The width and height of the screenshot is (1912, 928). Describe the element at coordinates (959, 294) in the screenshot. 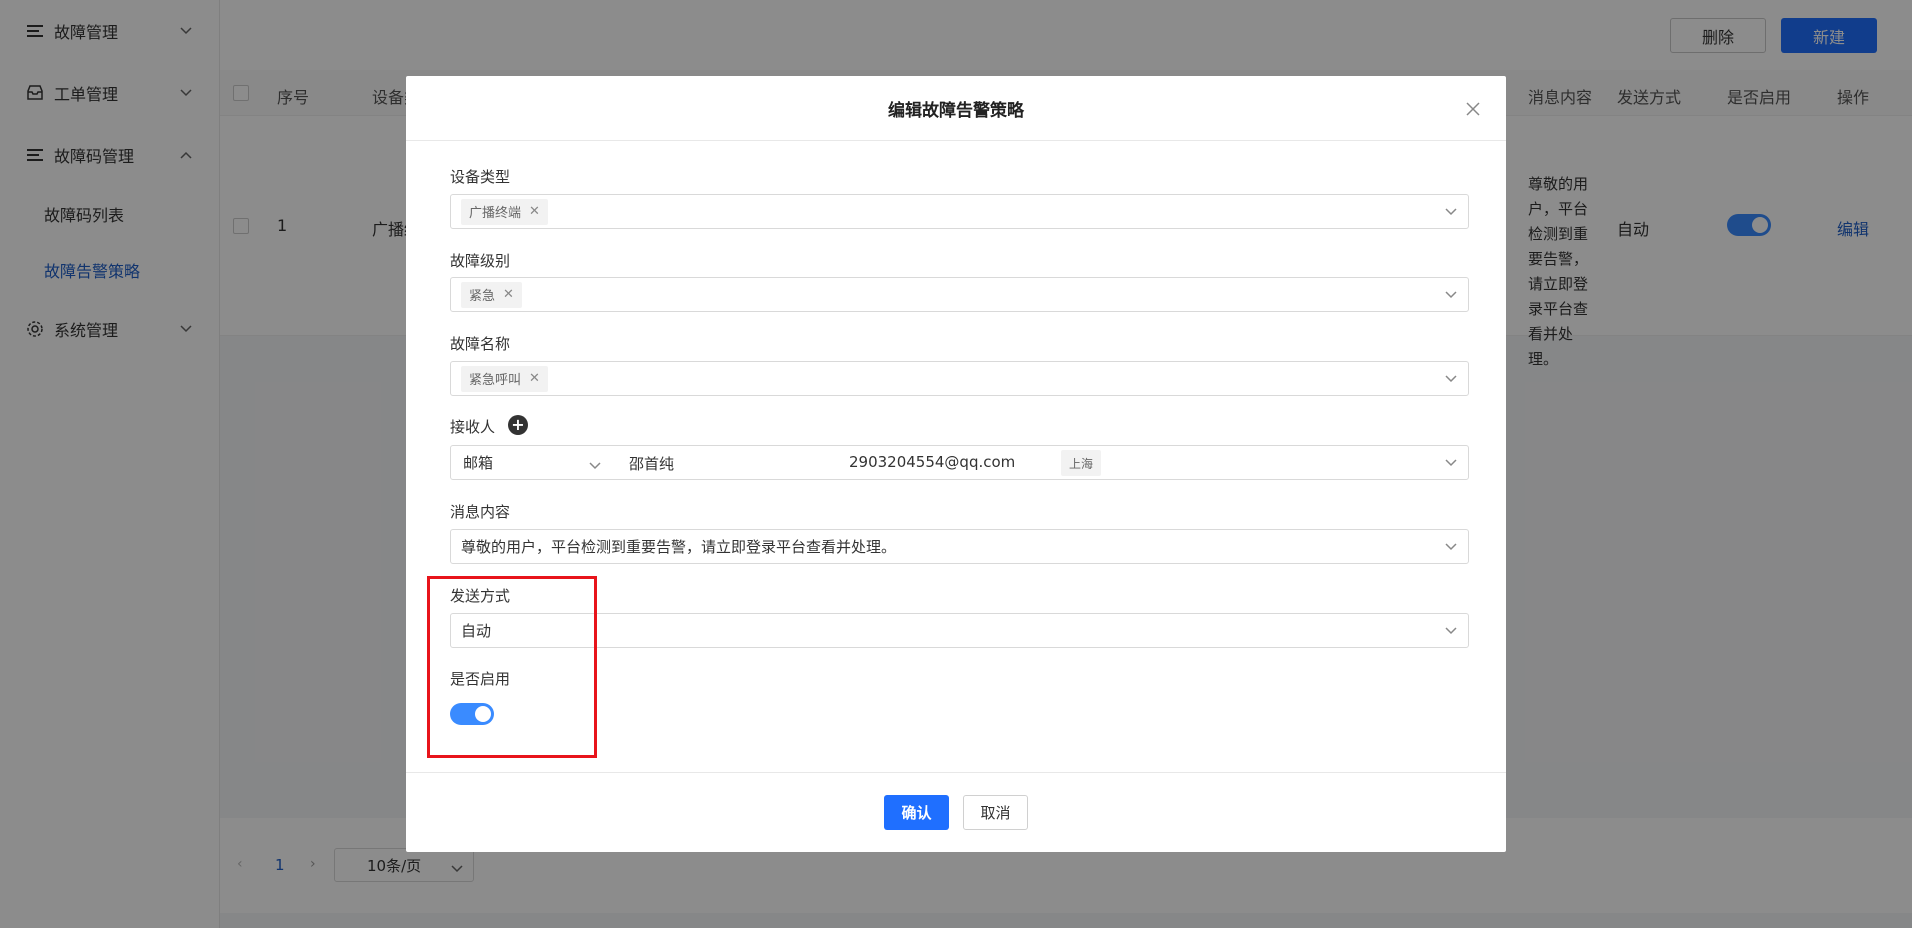

I see `fault-level-select: 紧急 ✕` at that location.